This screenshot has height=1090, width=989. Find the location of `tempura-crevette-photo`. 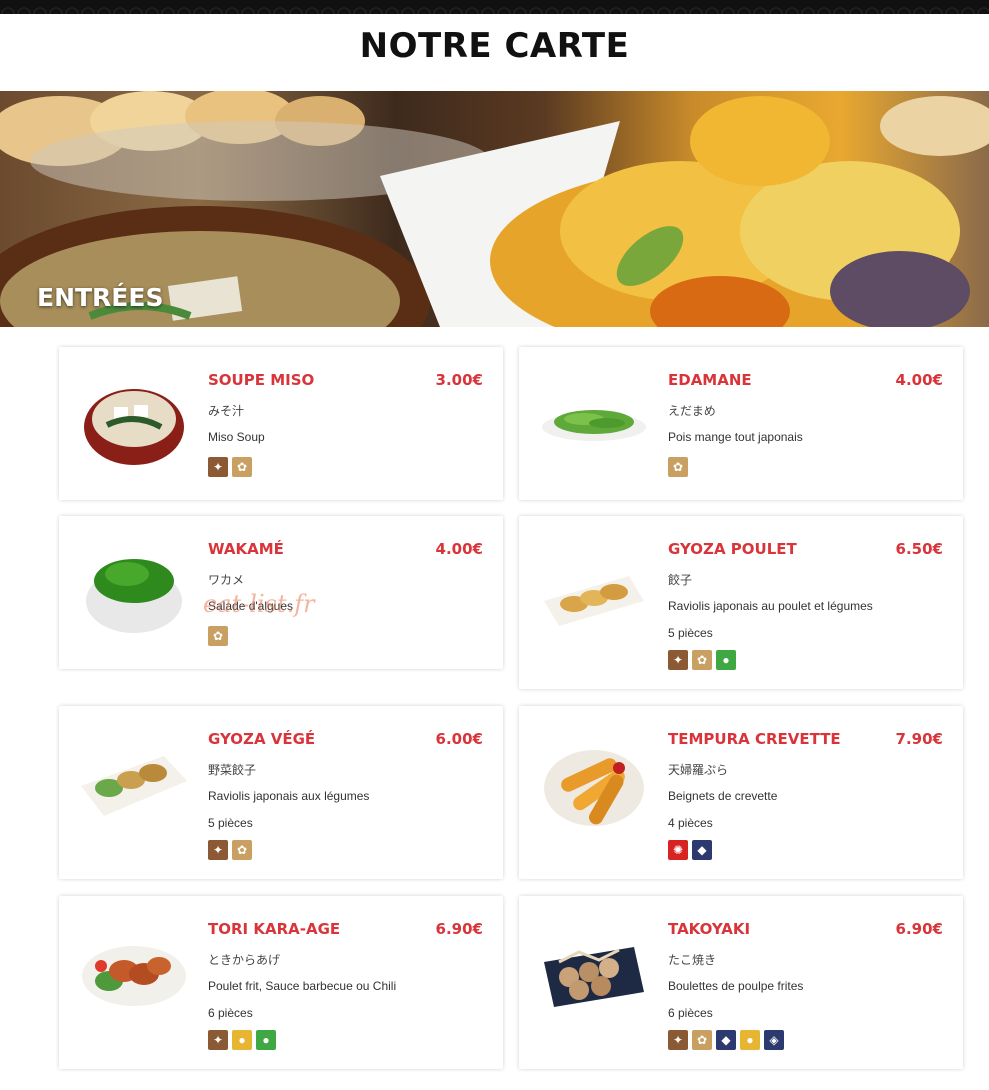

tempura-crevette-photo is located at coordinates (594, 788).